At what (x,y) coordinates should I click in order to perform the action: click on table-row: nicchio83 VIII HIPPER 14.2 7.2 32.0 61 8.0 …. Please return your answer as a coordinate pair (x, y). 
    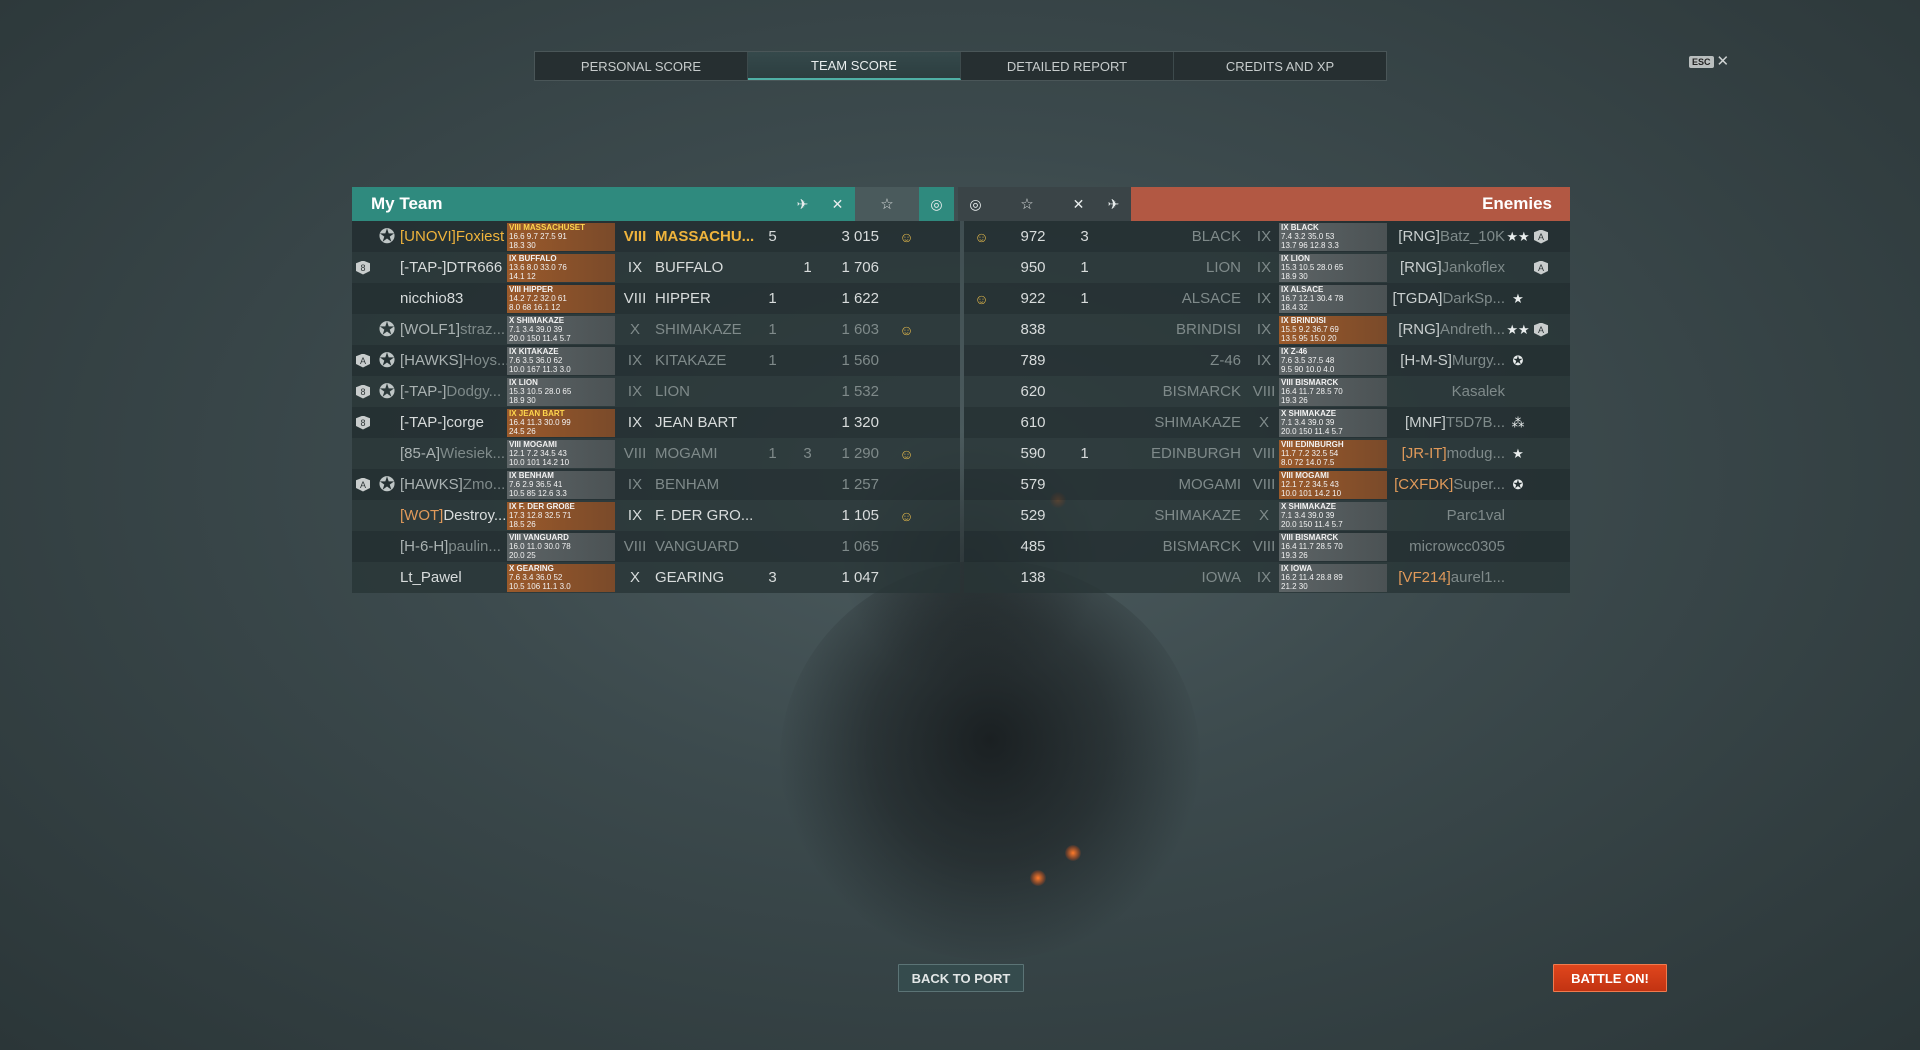
    Looking at the image, I should click on (961, 298).